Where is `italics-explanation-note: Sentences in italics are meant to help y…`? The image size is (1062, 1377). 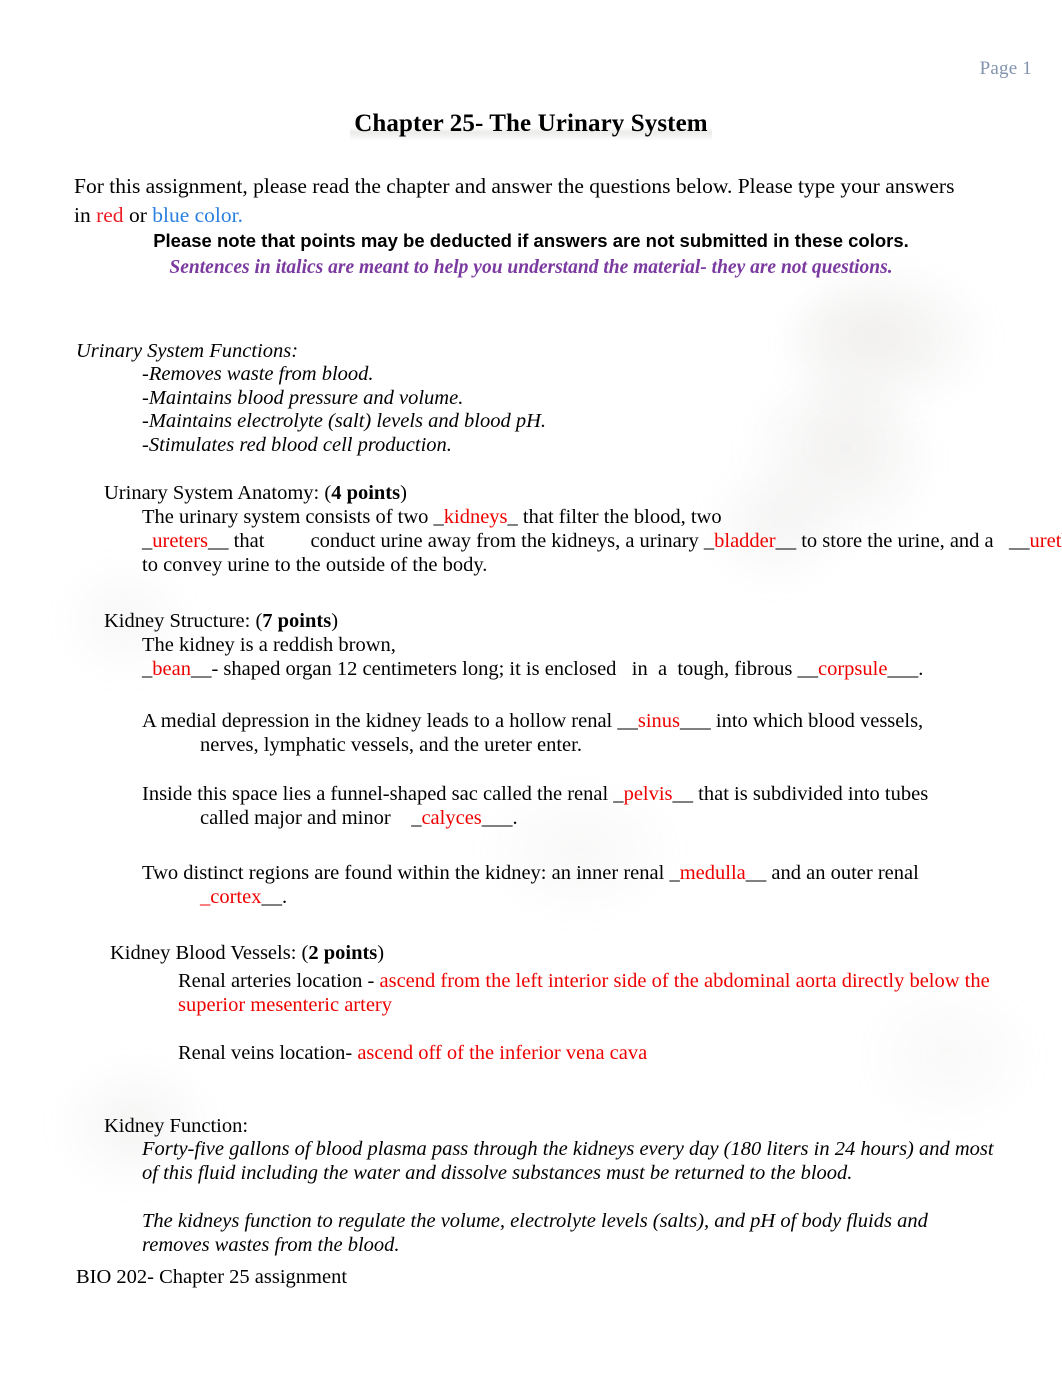 italics-explanation-note: Sentences in italics are meant to help y… is located at coordinates (531, 267).